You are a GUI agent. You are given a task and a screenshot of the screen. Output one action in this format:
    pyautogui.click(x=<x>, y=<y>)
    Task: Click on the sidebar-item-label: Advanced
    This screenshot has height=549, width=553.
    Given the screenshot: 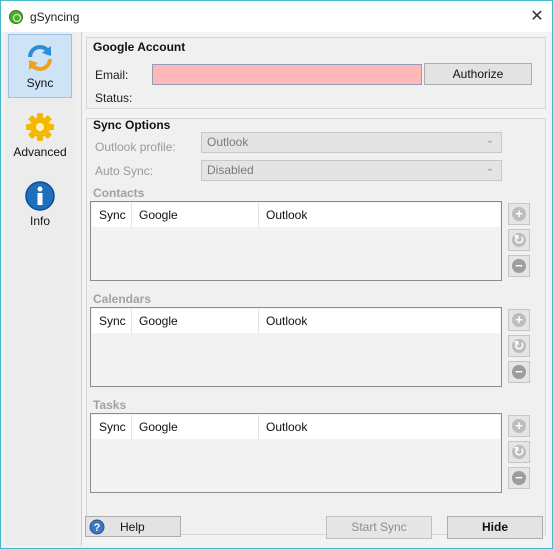 What is the action you would take?
    pyautogui.click(x=40, y=152)
    